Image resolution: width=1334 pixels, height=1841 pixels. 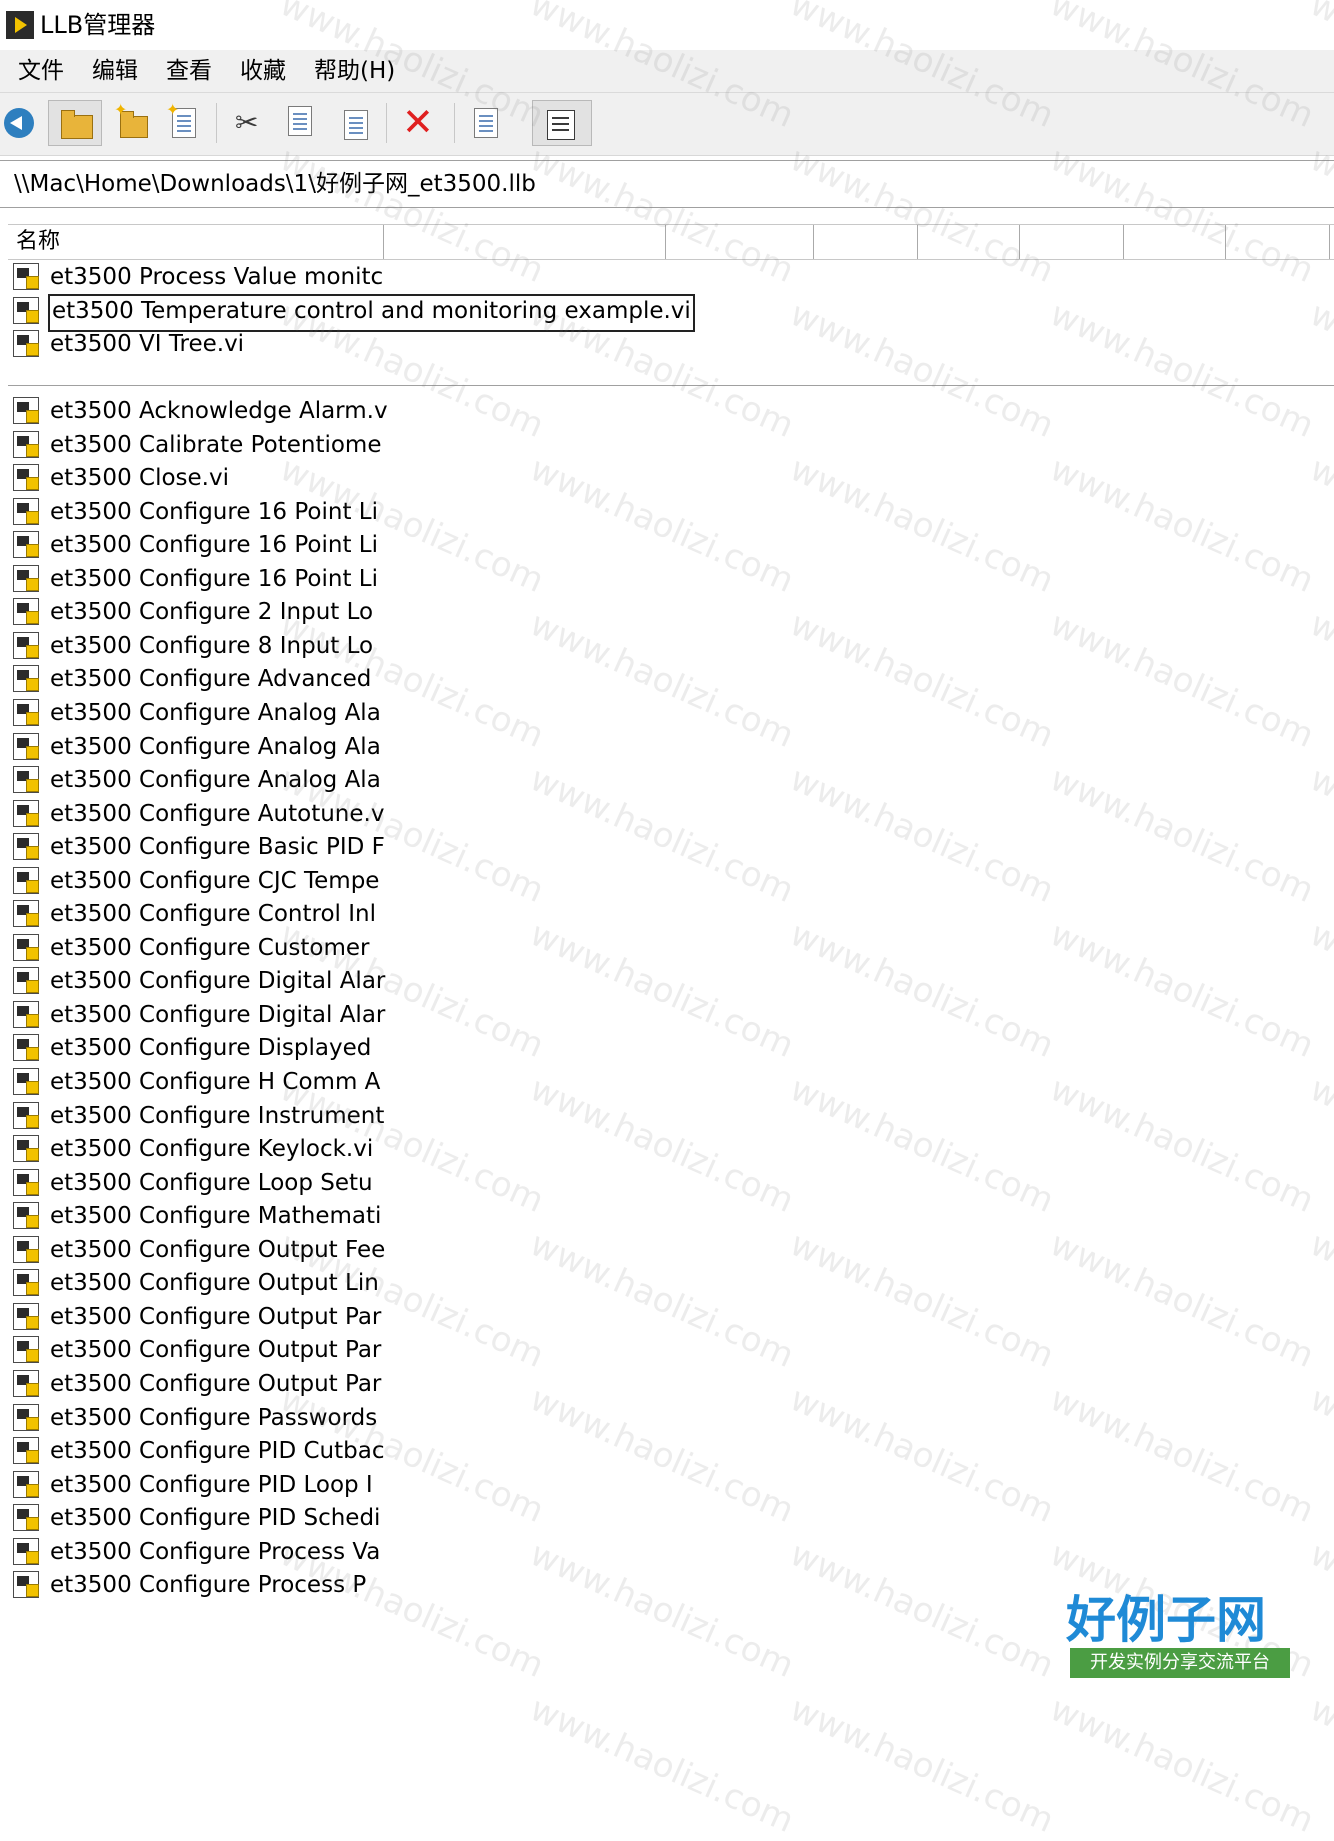 I want to click on list-item-label: et3500 Configure Displayed, so click(x=211, y=1048).